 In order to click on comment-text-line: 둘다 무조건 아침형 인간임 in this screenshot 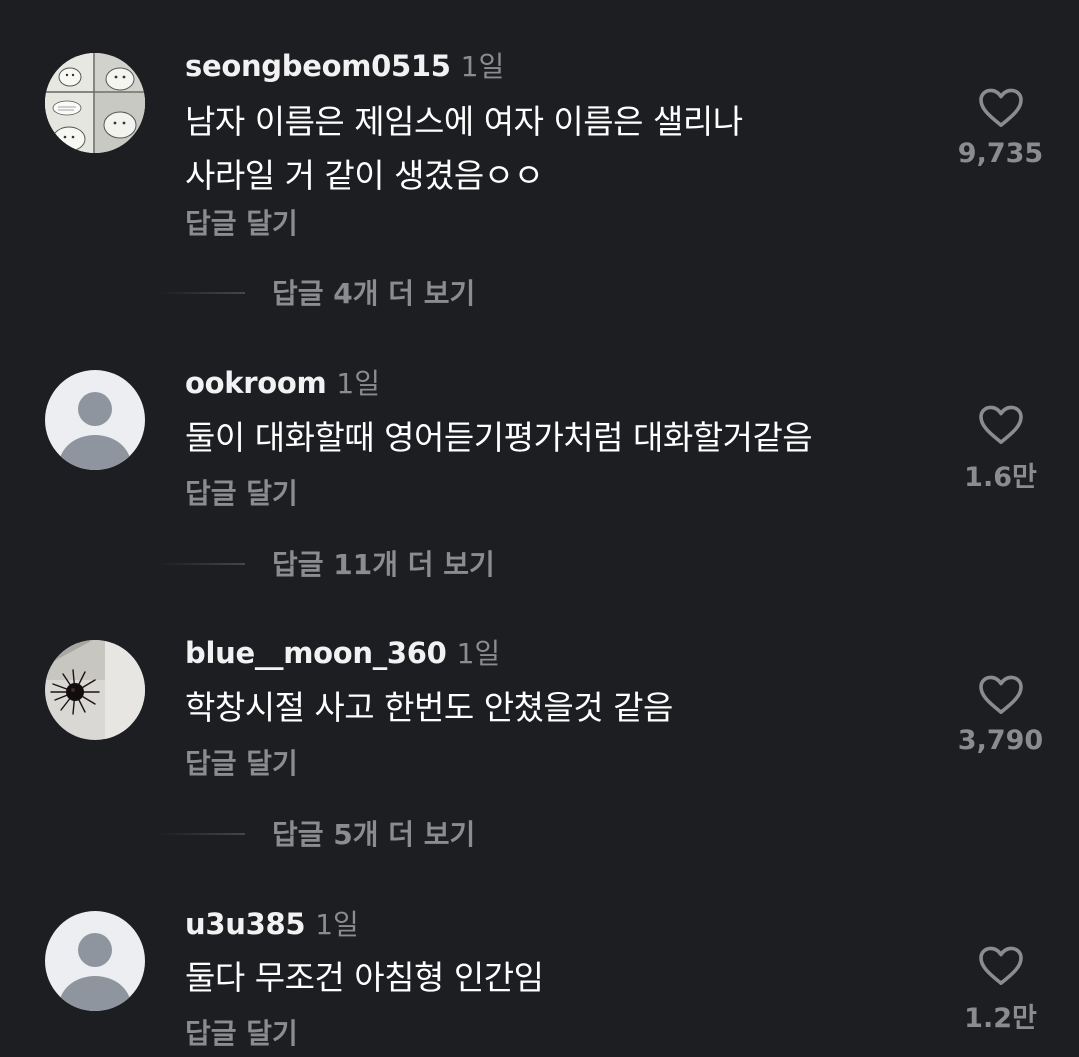, I will do `click(364, 977)`.